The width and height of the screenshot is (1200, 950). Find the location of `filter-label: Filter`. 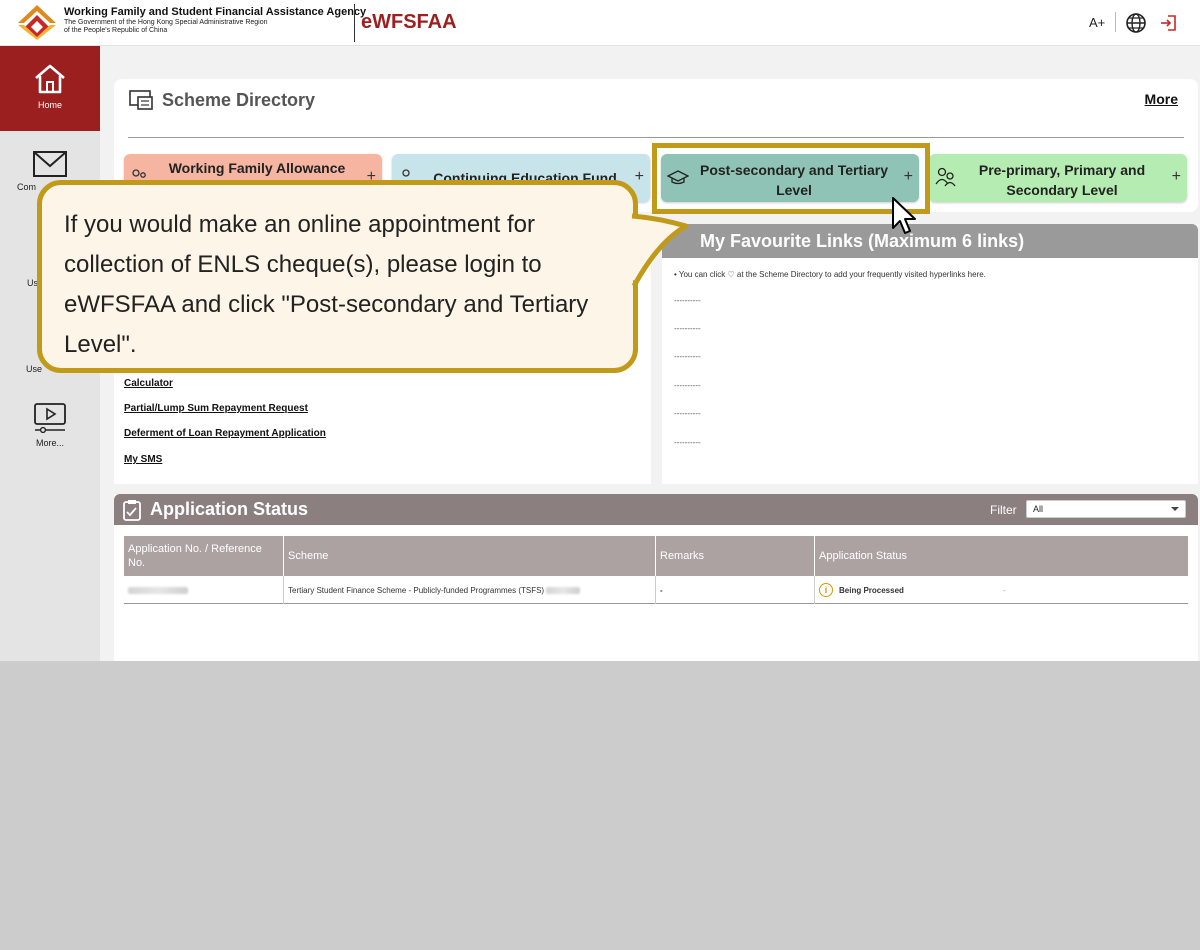

filter-label: Filter is located at coordinates (1003, 510).